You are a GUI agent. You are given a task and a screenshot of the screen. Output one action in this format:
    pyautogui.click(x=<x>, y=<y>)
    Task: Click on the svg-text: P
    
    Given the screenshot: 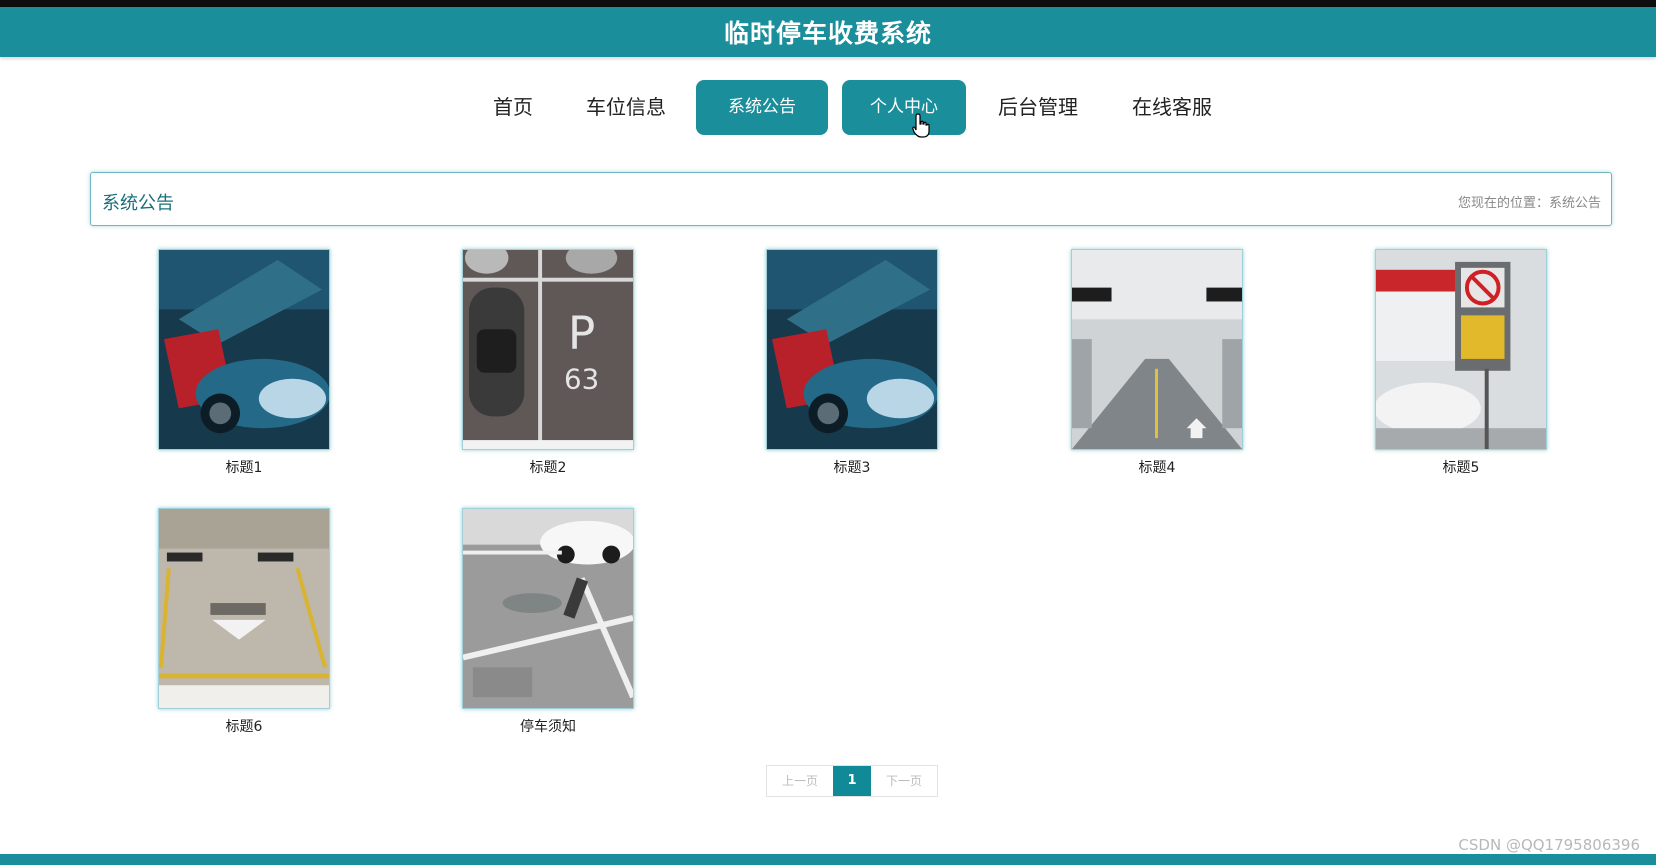 What is the action you would take?
    pyautogui.click(x=581, y=333)
    